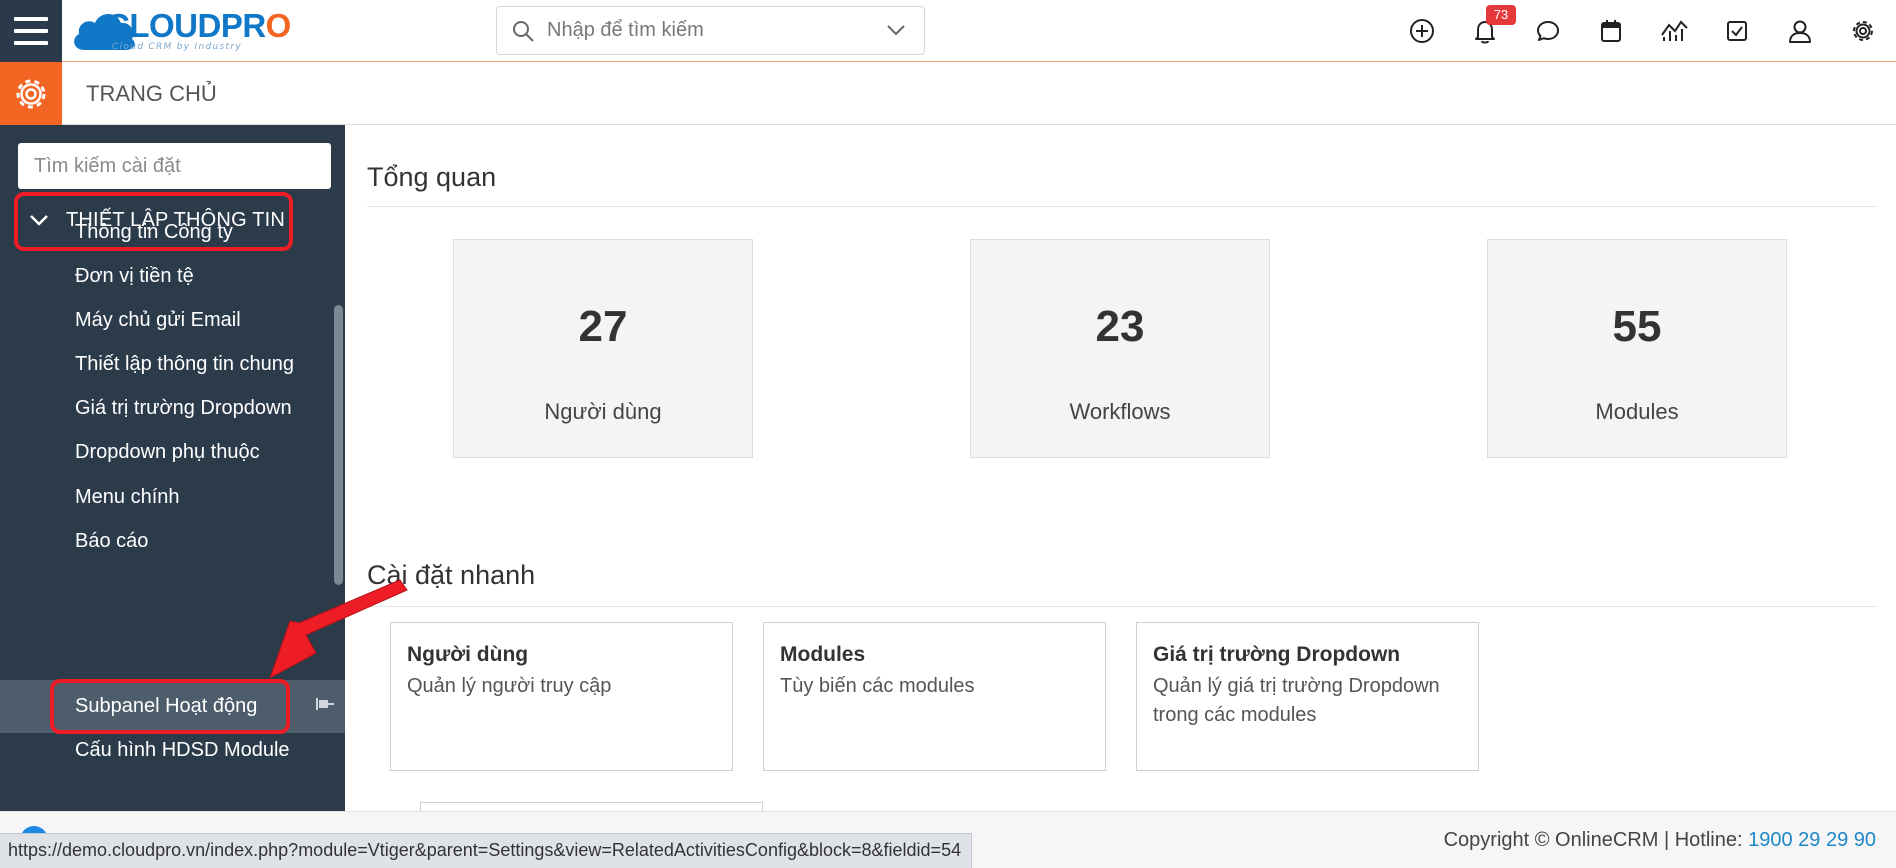  Describe the element at coordinates (603, 411) in the screenshot. I see `stat-label: Người dùng` at that location.